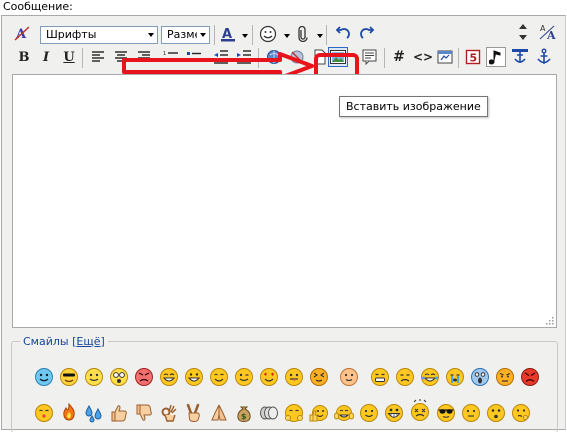 This screenshot has height=432, width=567. I want to click on shocked-icon, so click(119, 377).